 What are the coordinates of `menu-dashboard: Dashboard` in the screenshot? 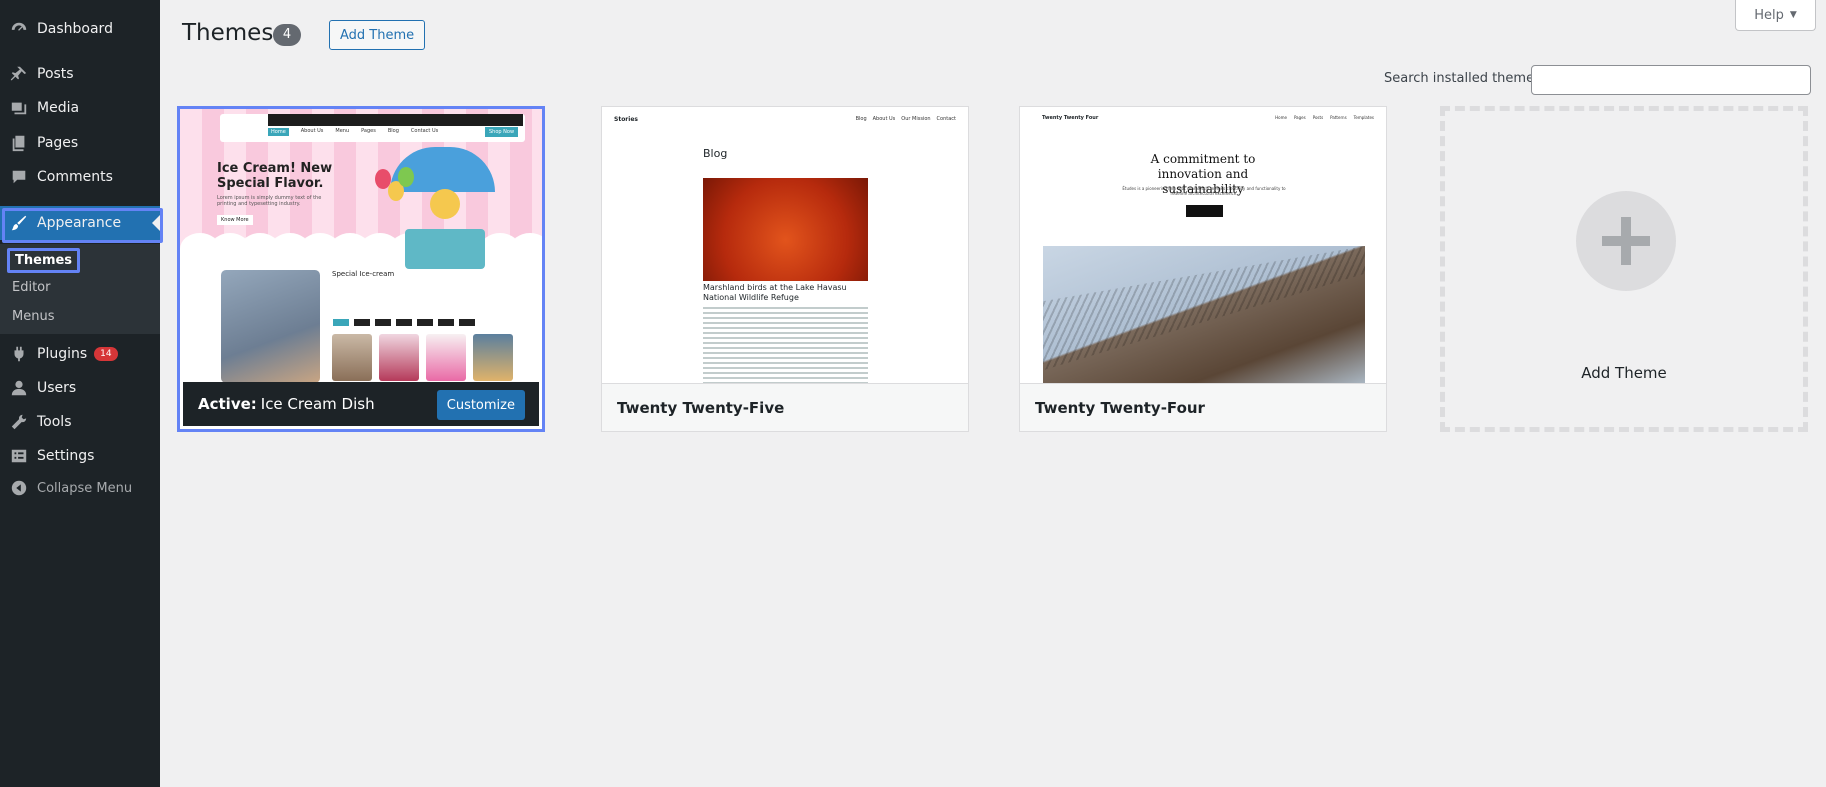 It's located at (80, 29).